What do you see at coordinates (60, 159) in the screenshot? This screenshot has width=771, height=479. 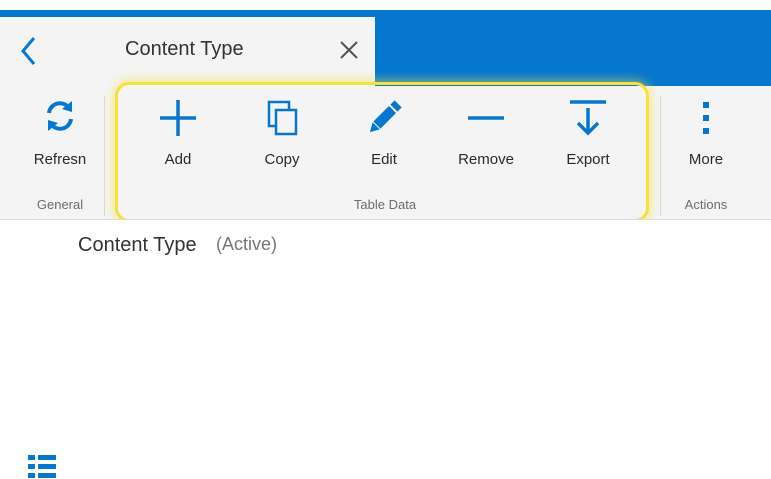 I see `refresh-label: Refresn` at bounding box center [60, 159].